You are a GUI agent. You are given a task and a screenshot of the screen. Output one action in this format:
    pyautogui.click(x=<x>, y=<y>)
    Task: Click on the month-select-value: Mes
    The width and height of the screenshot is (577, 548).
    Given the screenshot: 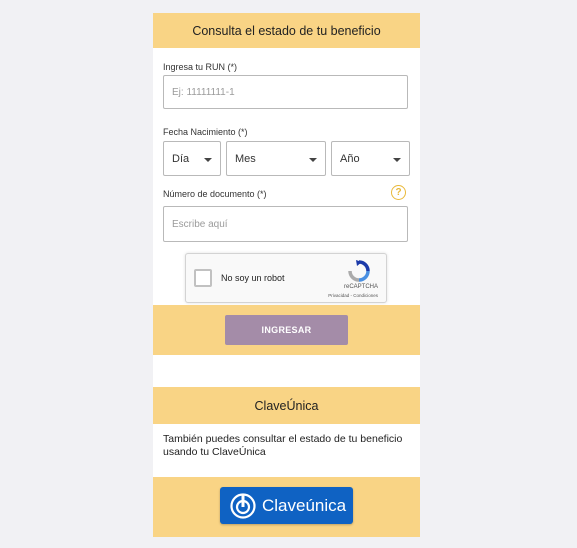 What is the action you would take?
    pyautogui.click(x=245, y=158)
    